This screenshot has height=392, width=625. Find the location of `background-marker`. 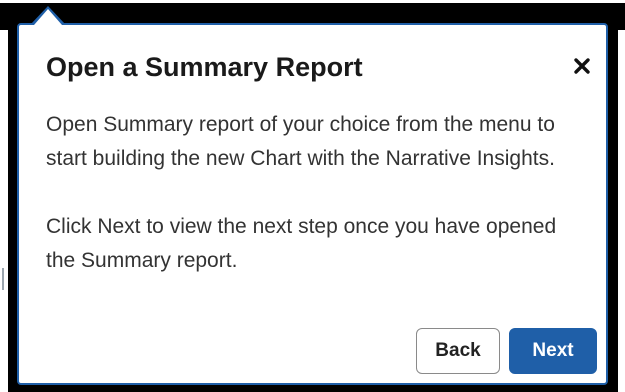

background-marker is located at coordinates (3, 279).